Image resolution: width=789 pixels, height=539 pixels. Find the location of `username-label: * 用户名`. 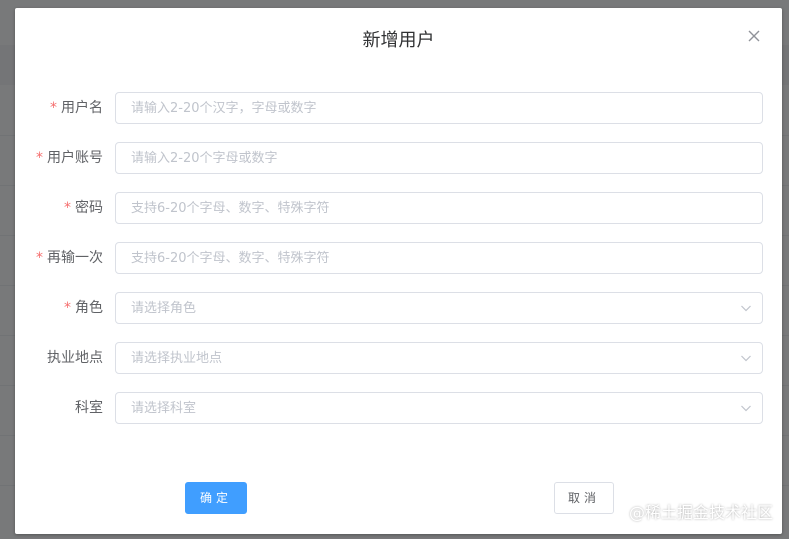

username-label: * 用户名 is located at coordinates (59, 108).